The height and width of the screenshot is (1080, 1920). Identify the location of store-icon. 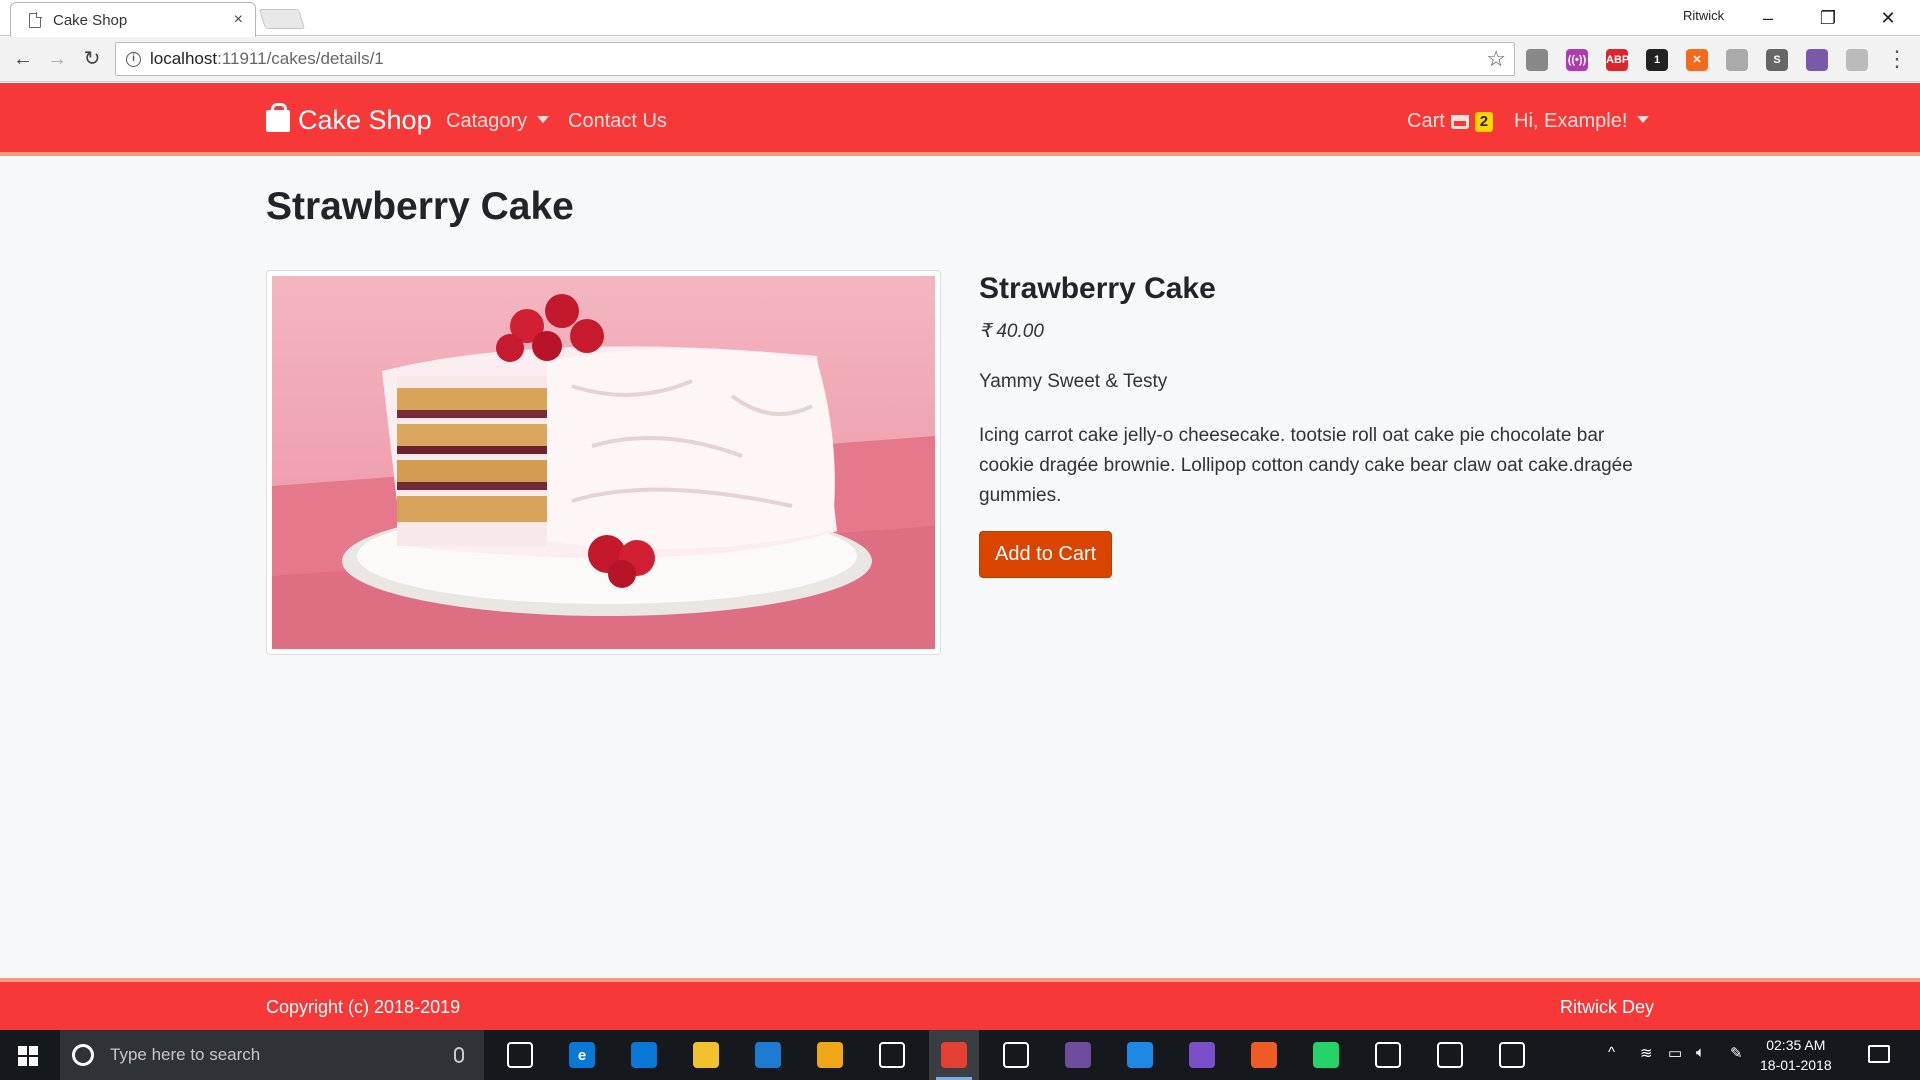
(644, 1055).